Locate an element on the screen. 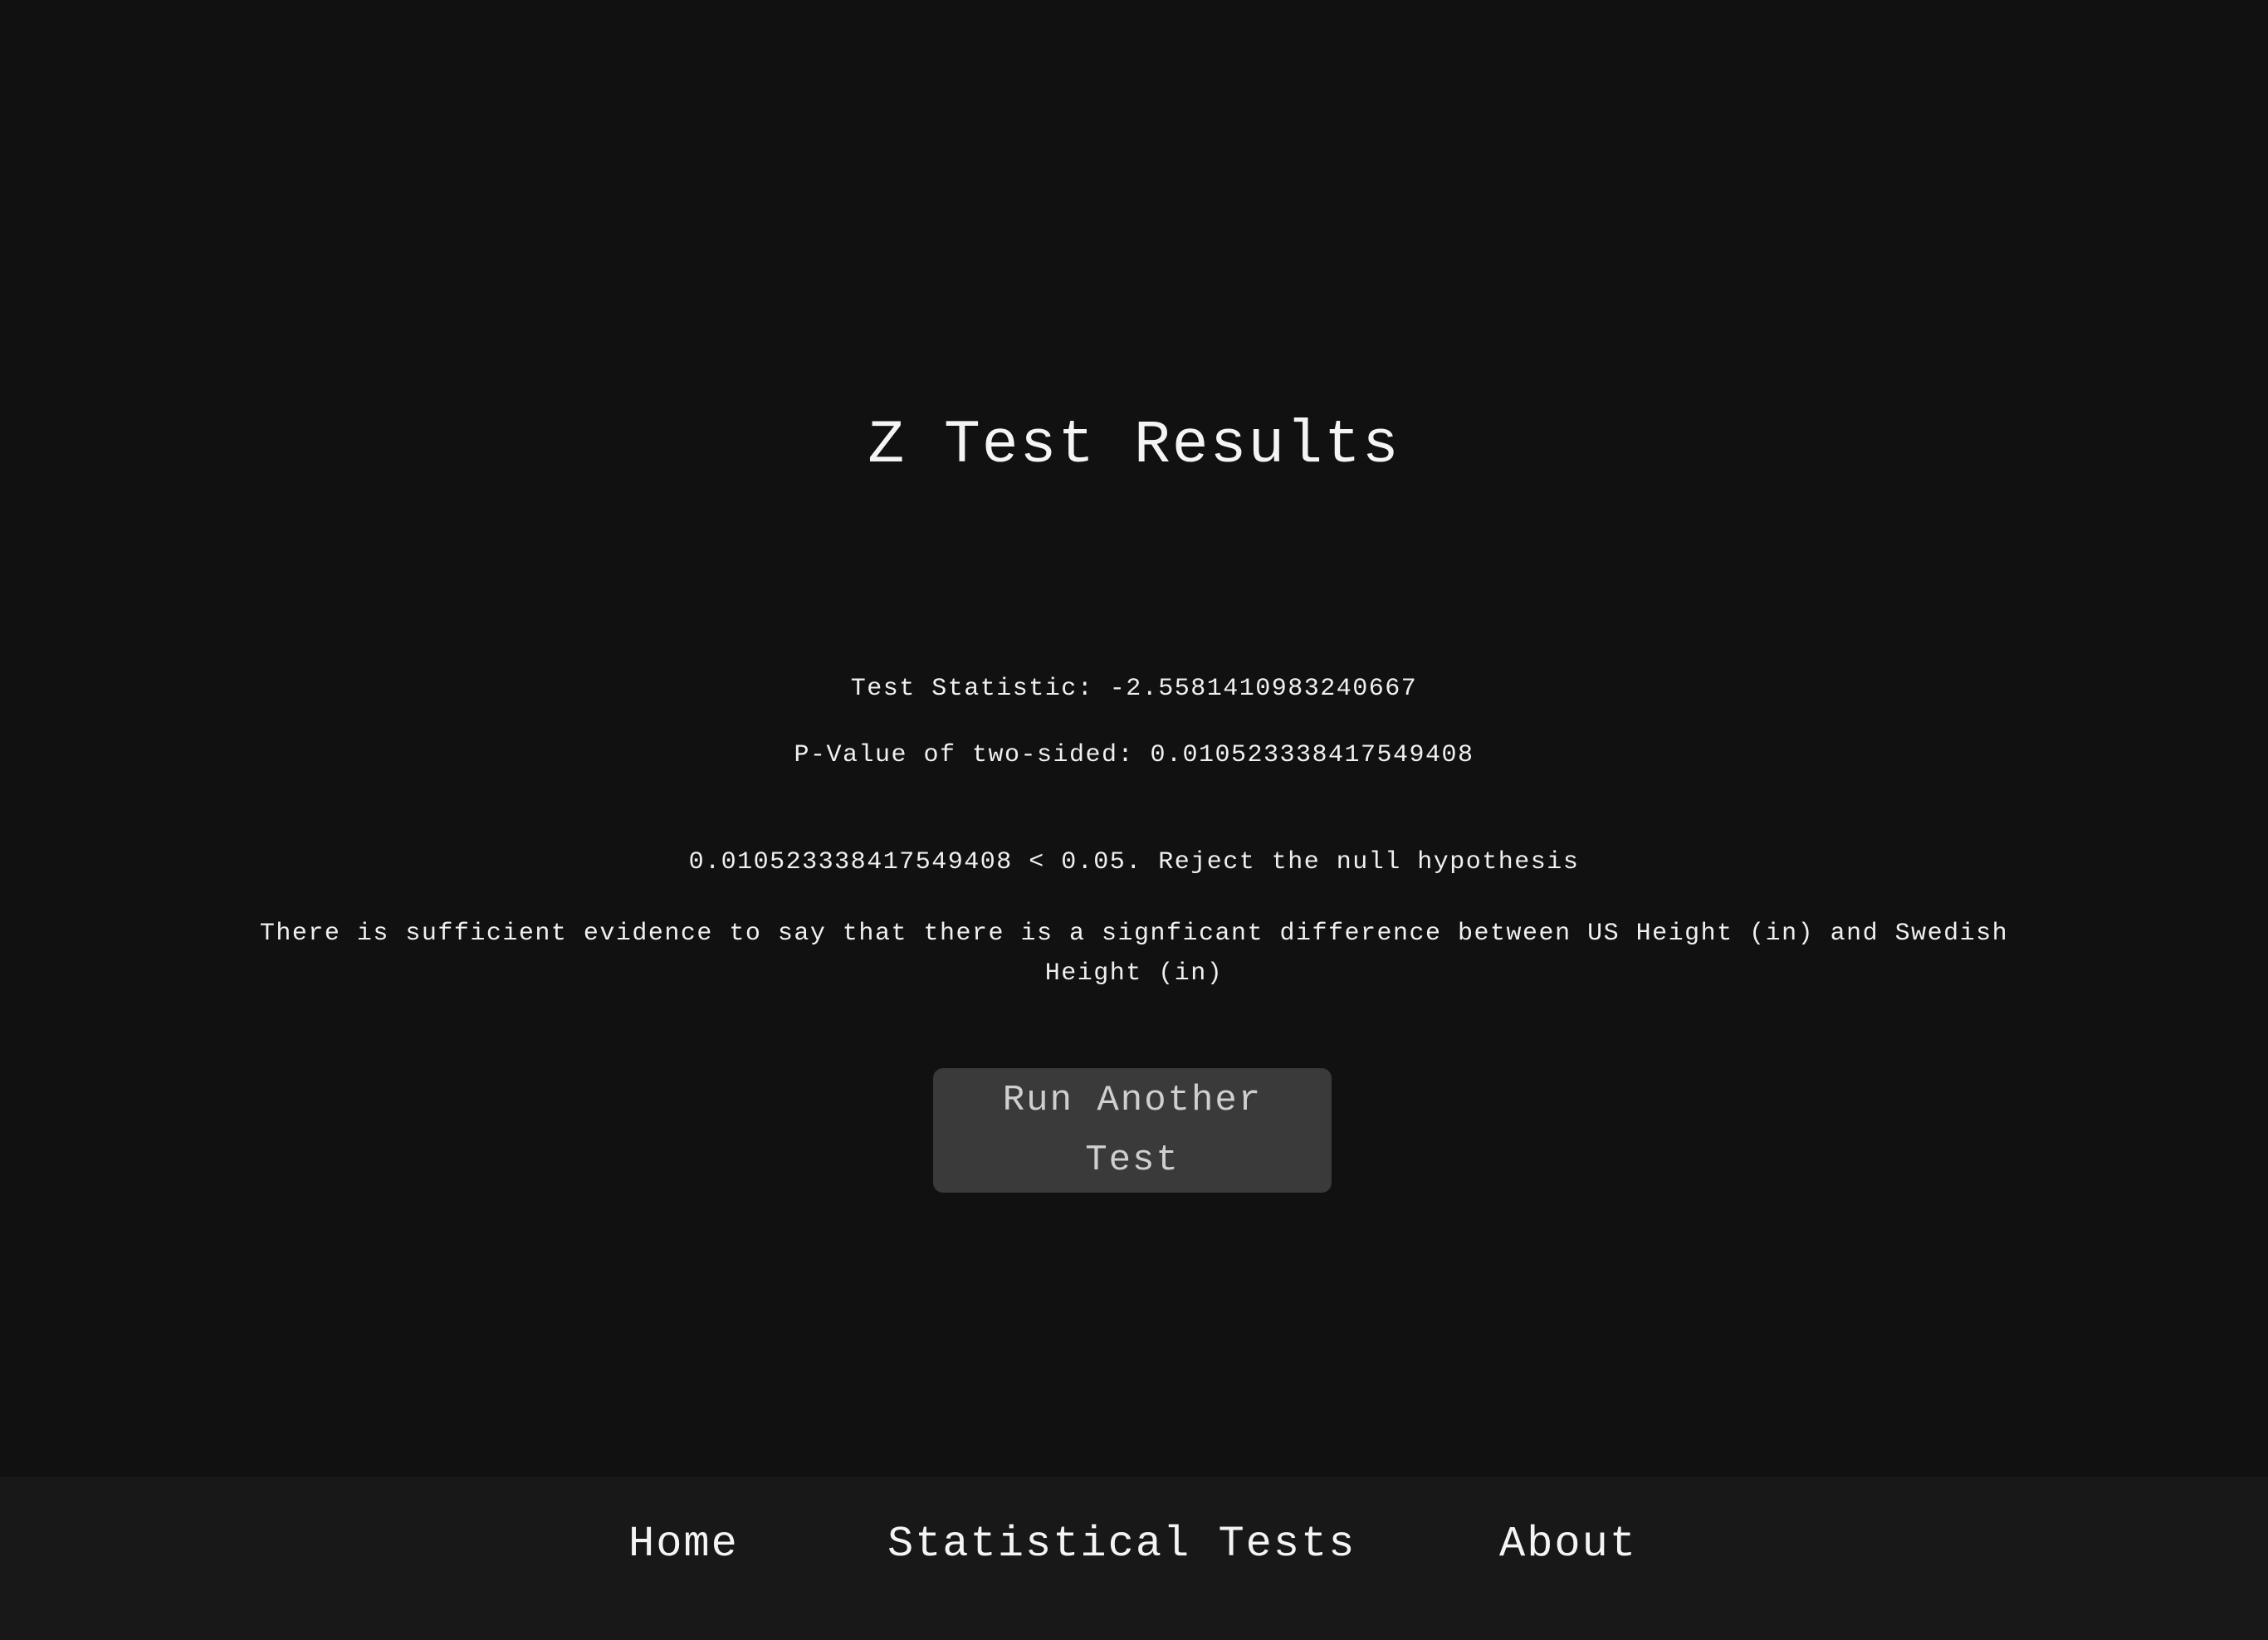 The width and height of the screenshot is (2268, 1640). nav-about-link: About is located at coordinates (1568, 1544).